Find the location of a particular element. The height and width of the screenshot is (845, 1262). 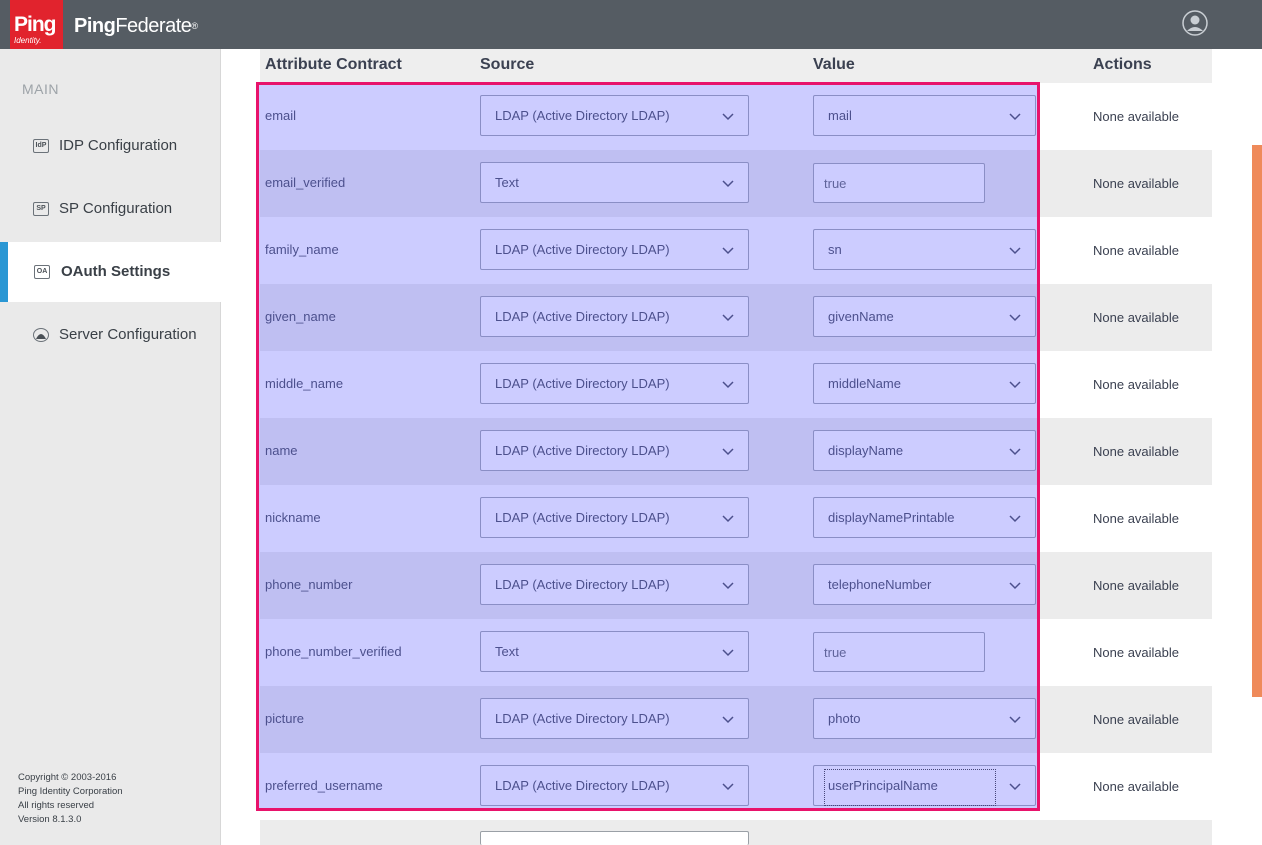

user-profile-icon is located at coordinates (1195, 23).